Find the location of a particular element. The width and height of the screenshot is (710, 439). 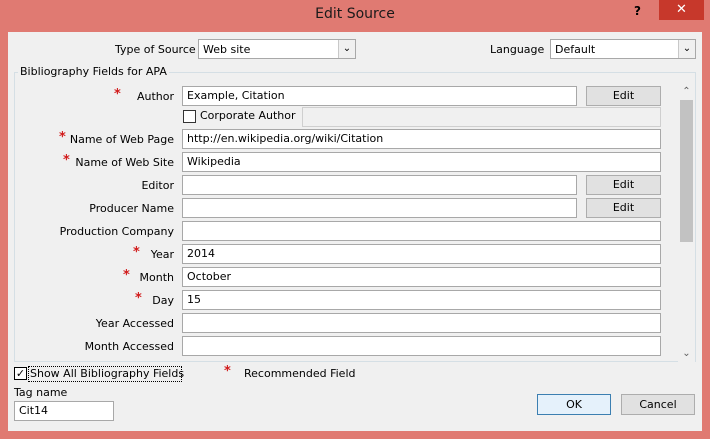

recommended-star: * is located at coordinates (227, 371).